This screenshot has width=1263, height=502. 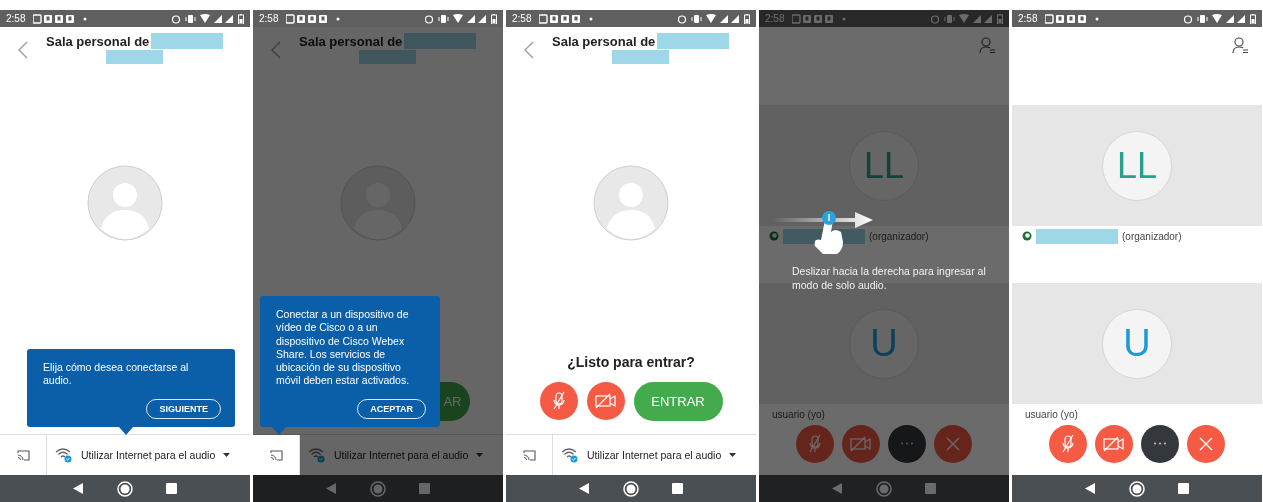 What do you see at coordinates (889, 279) in the screenshot?
I see `swipe-hint: Deslizar hacia la derecha para ingresar al modo de solo audio.` at bounding box center [889, 279].